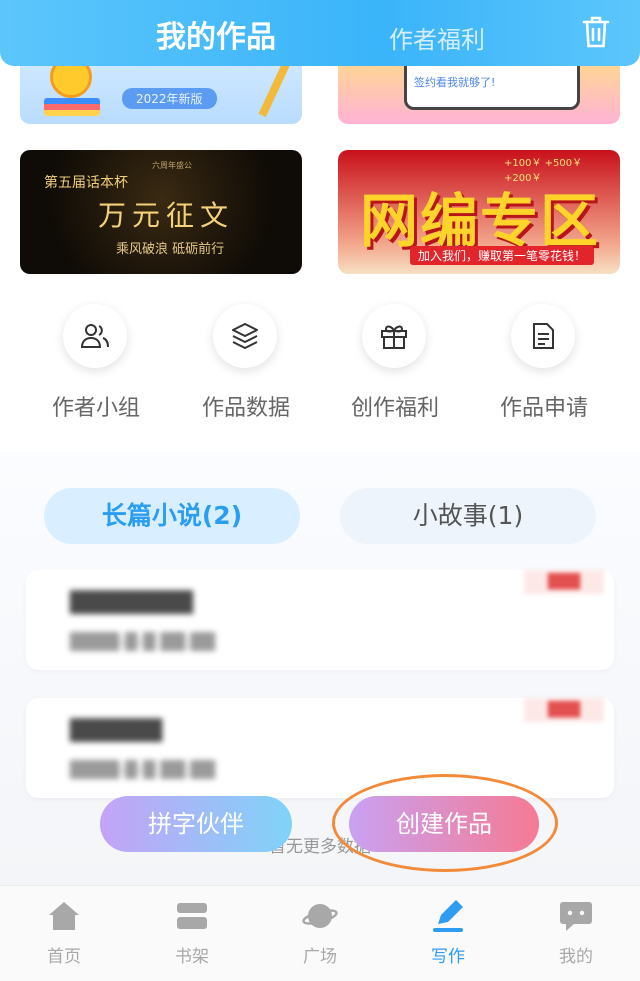  What do you see at coordinates (320, 33) in the screenshot?
I see `top-header: 我的作品 作者福利` at bounding box center [320, 33].